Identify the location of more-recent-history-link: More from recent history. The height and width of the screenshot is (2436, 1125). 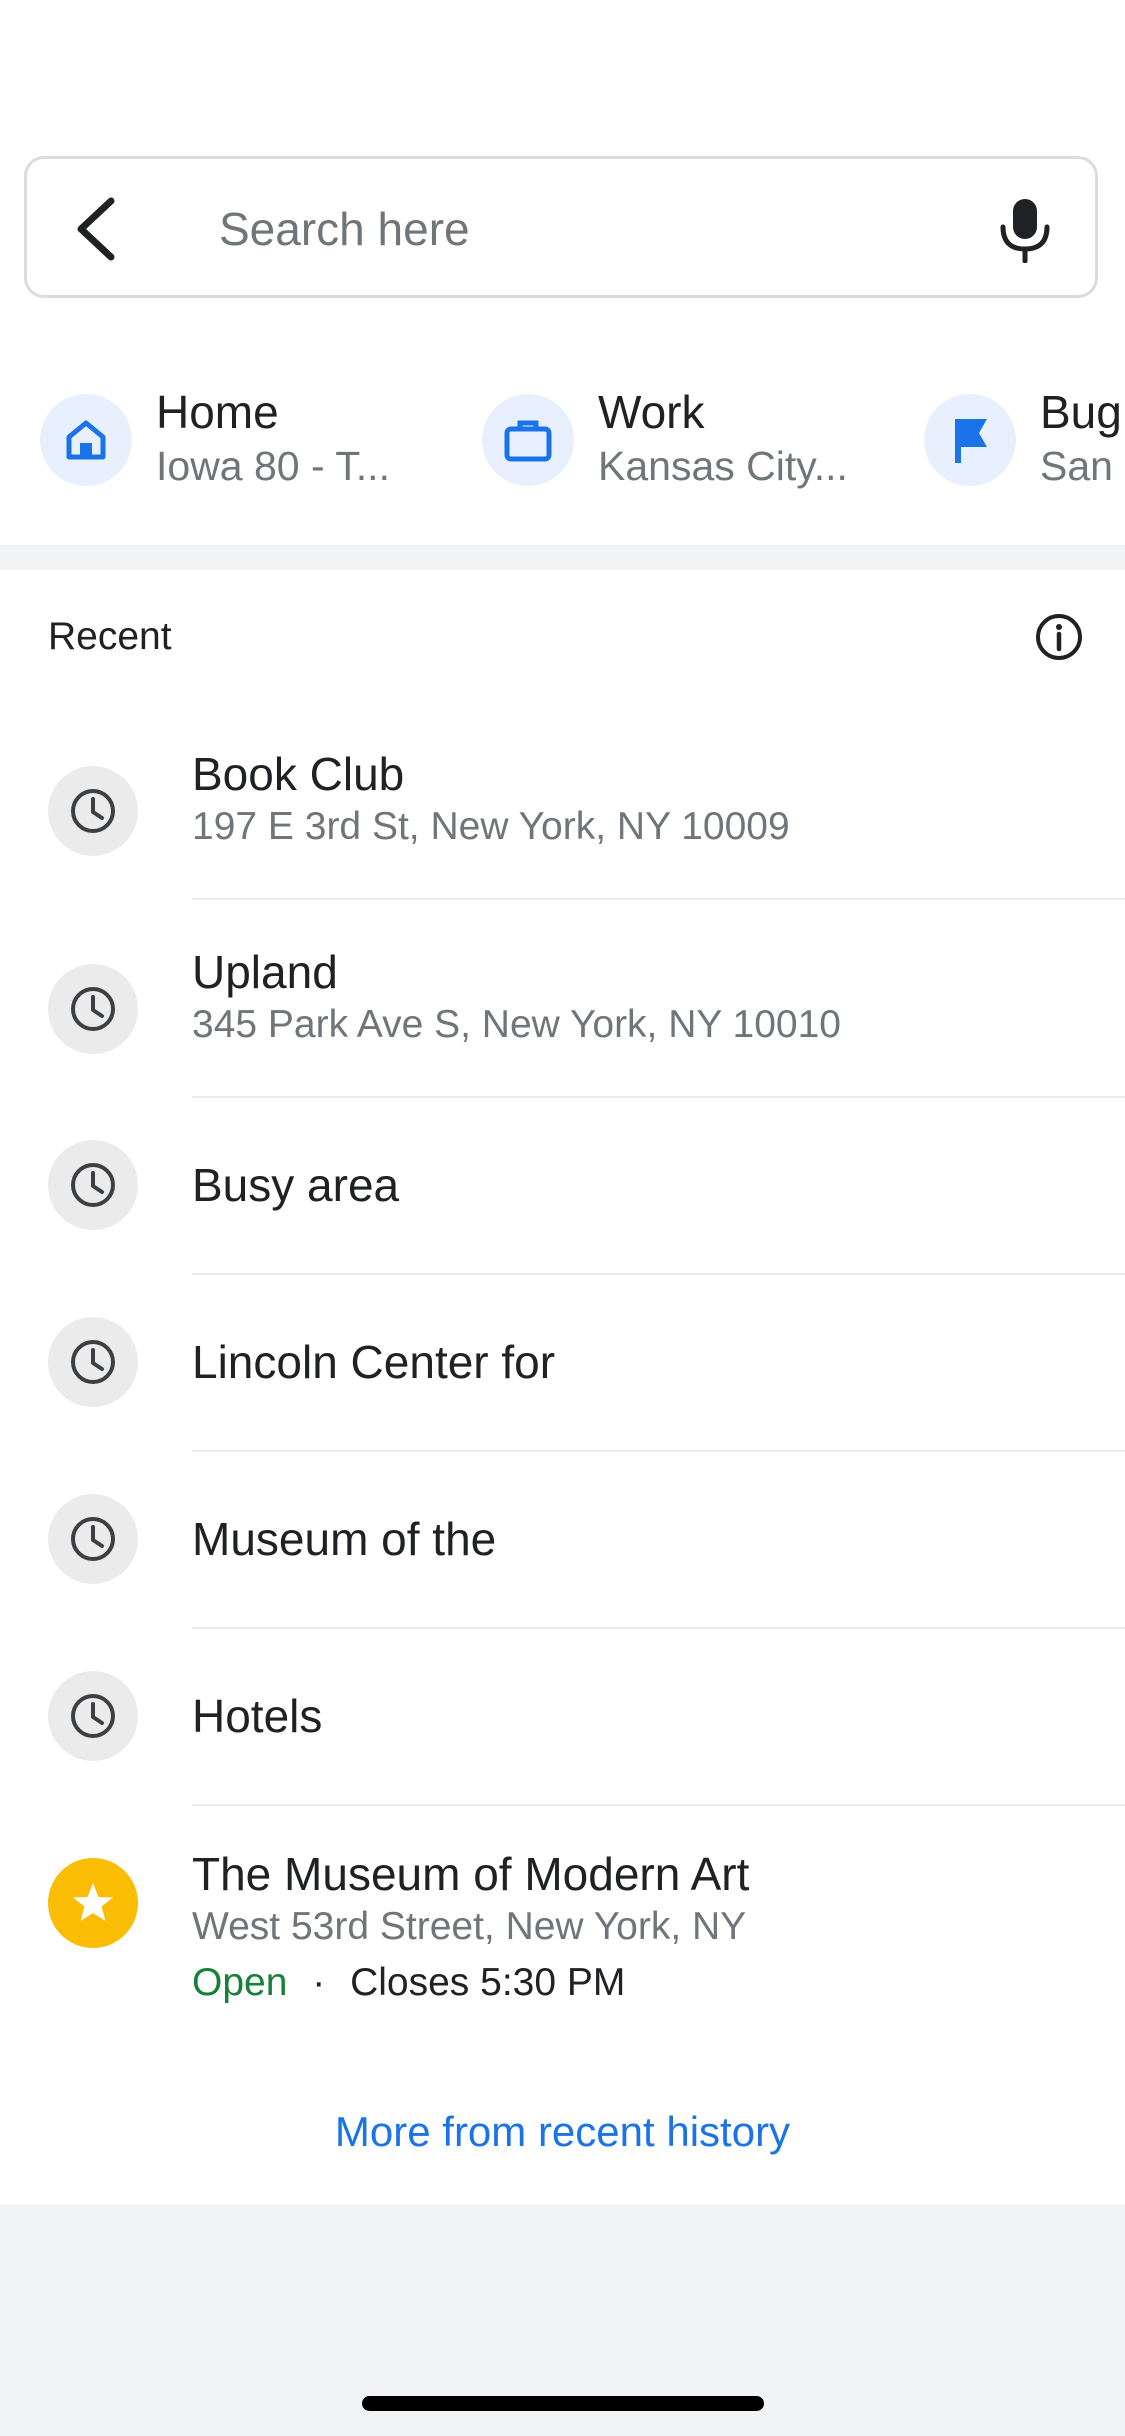
(562, 2132).